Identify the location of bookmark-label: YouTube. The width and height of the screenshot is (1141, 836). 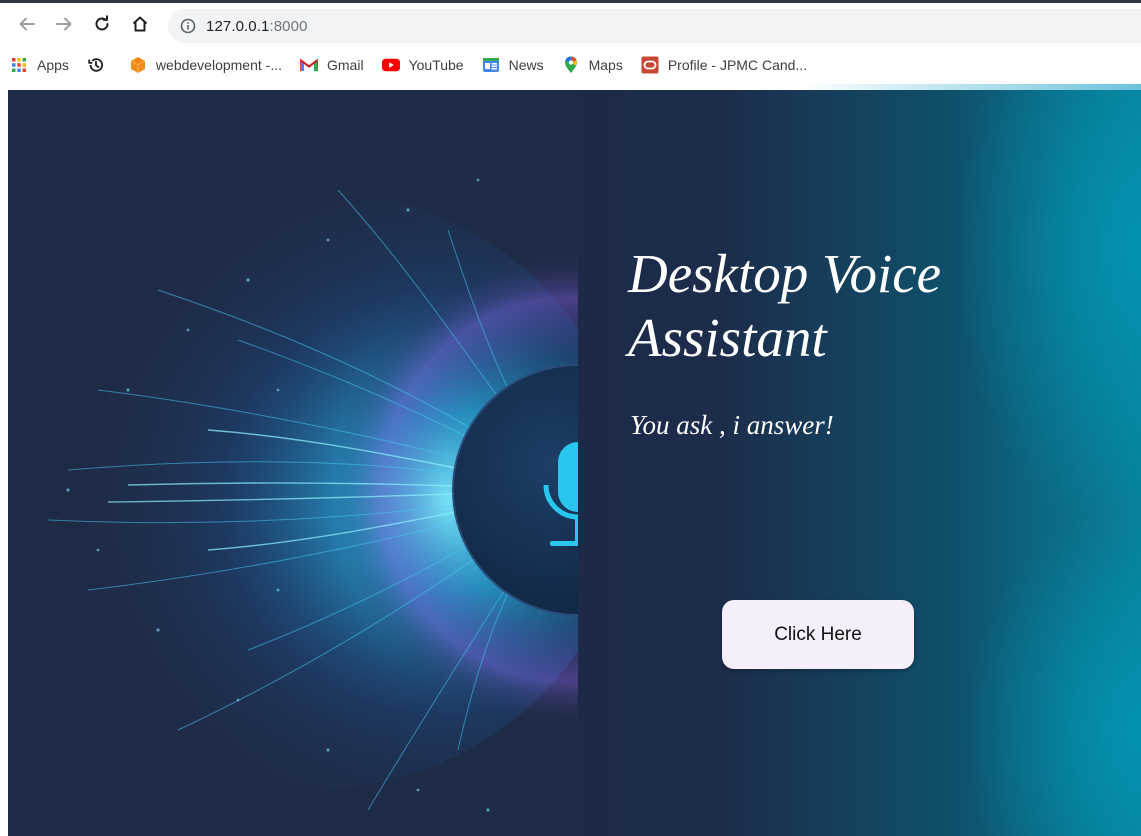
(436, 65).